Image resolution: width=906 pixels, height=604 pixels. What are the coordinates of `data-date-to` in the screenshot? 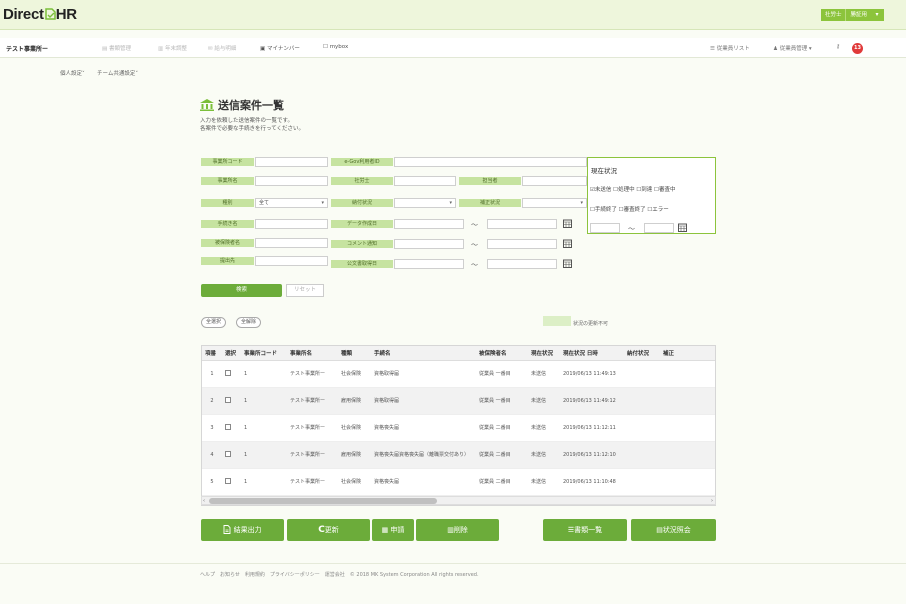 It's located at (522, 224).